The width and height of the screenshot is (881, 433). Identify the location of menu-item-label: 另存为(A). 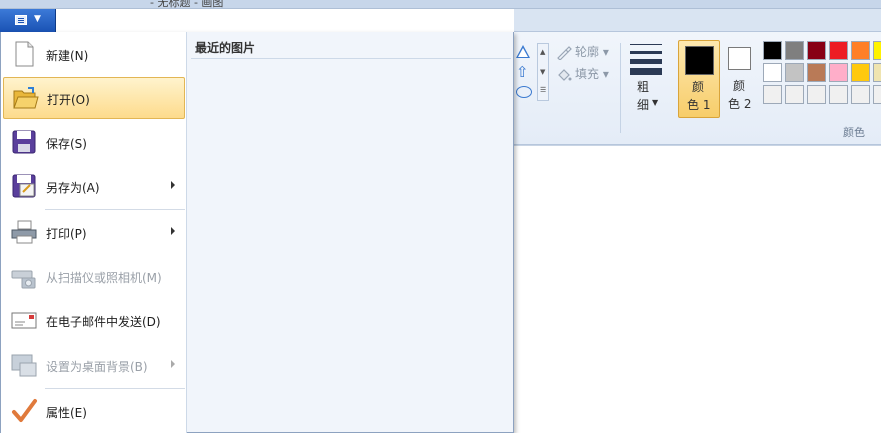
(73, 188).